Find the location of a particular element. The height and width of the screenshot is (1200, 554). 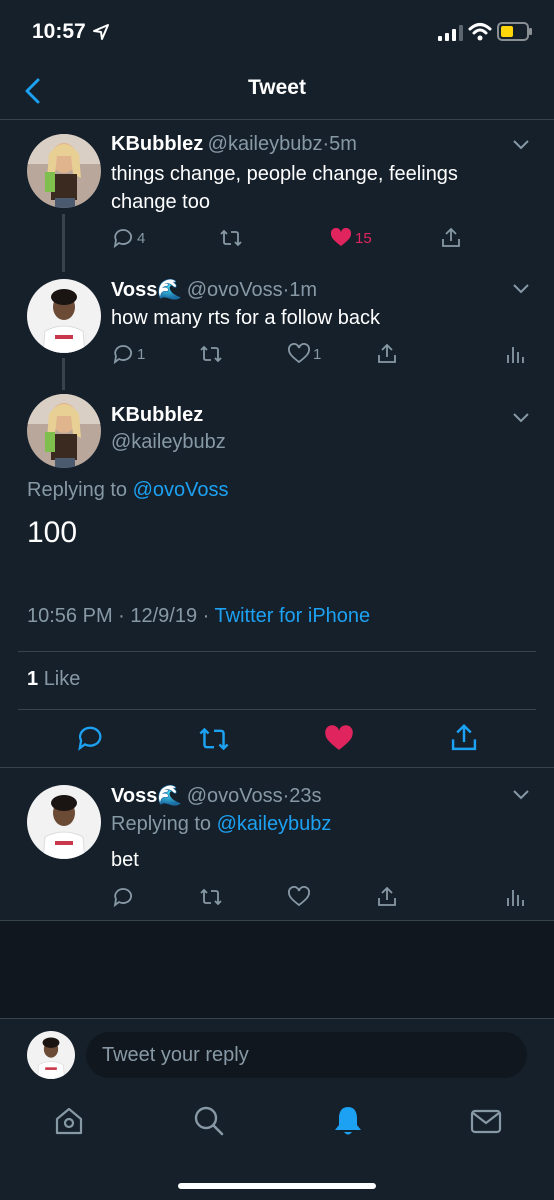

tweet-meta: 10:56 PM · 12/9/19 · Twitter for iPhone is located at coordinates (198, 616).